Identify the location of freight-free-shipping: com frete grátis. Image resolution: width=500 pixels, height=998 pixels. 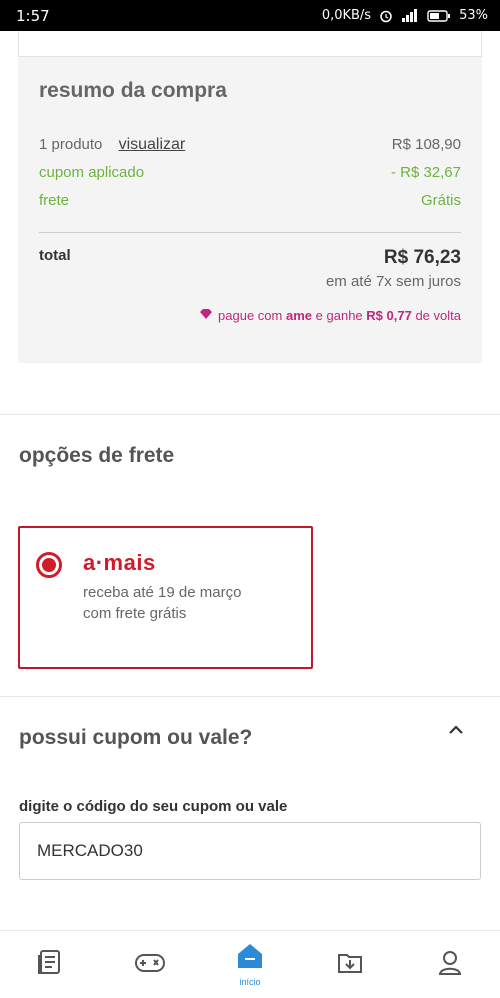
(135, 613).